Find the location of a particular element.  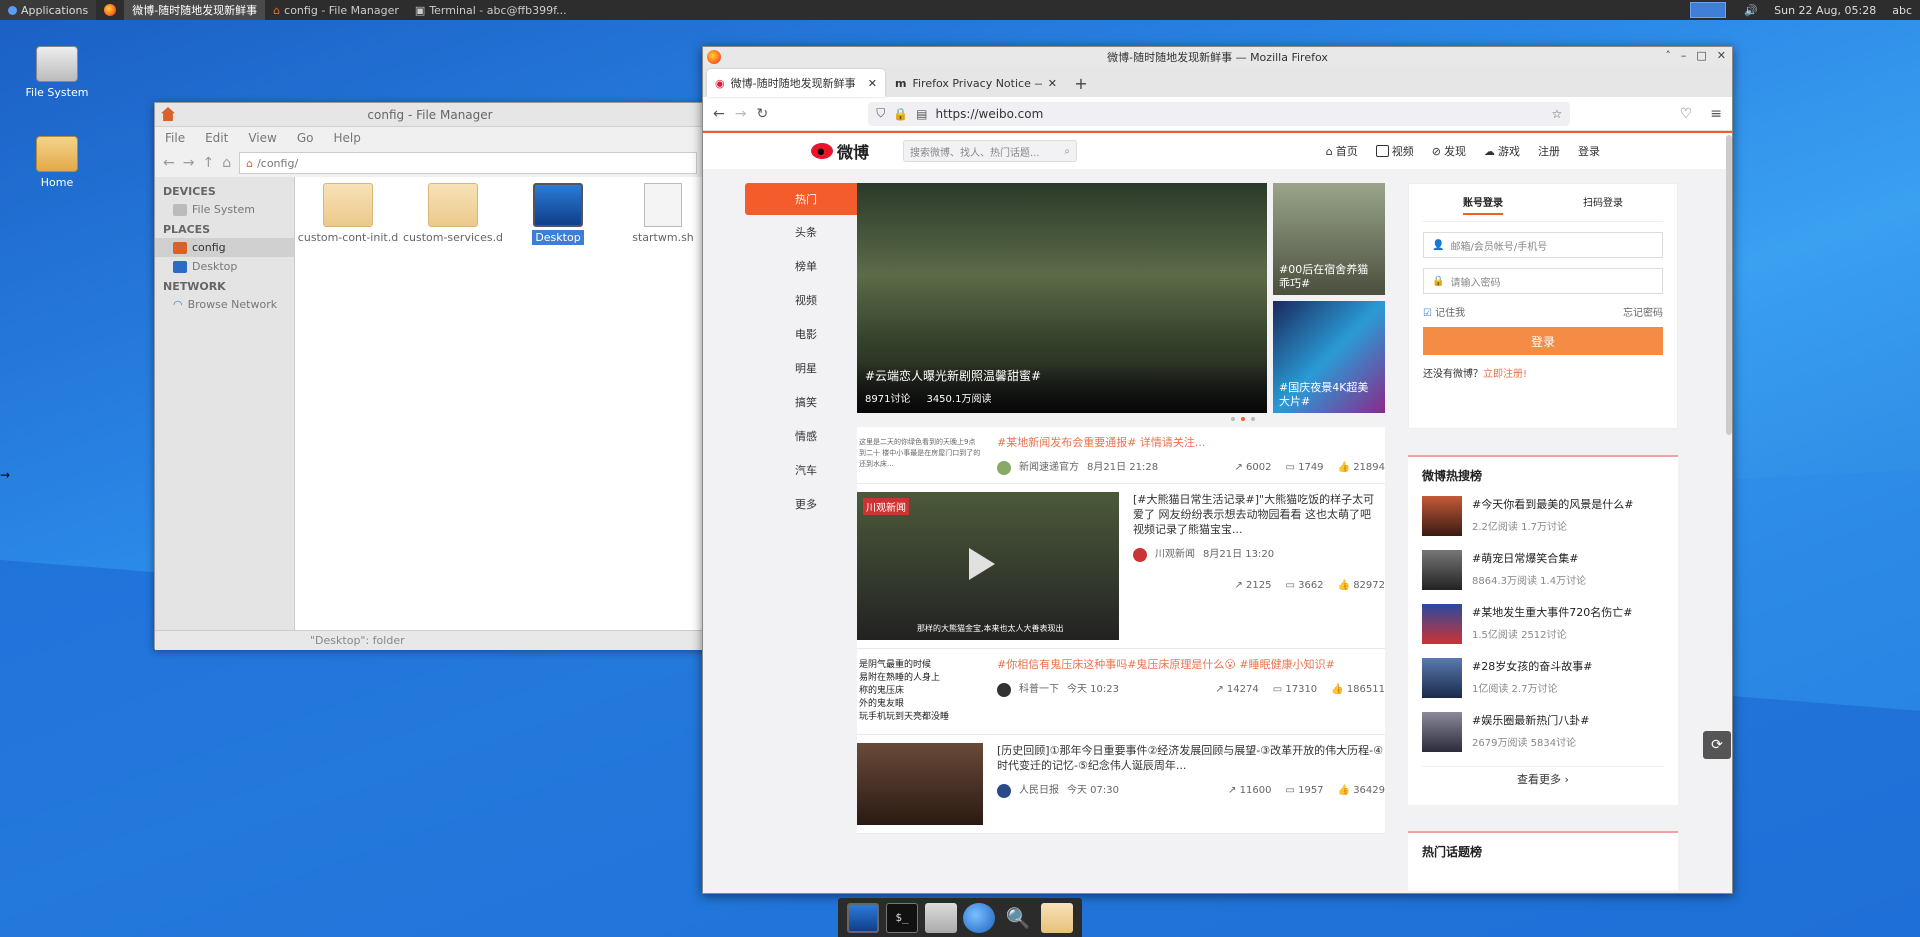

hamburger-menu-icon: ≡ is located at coordinates (1716, 114).